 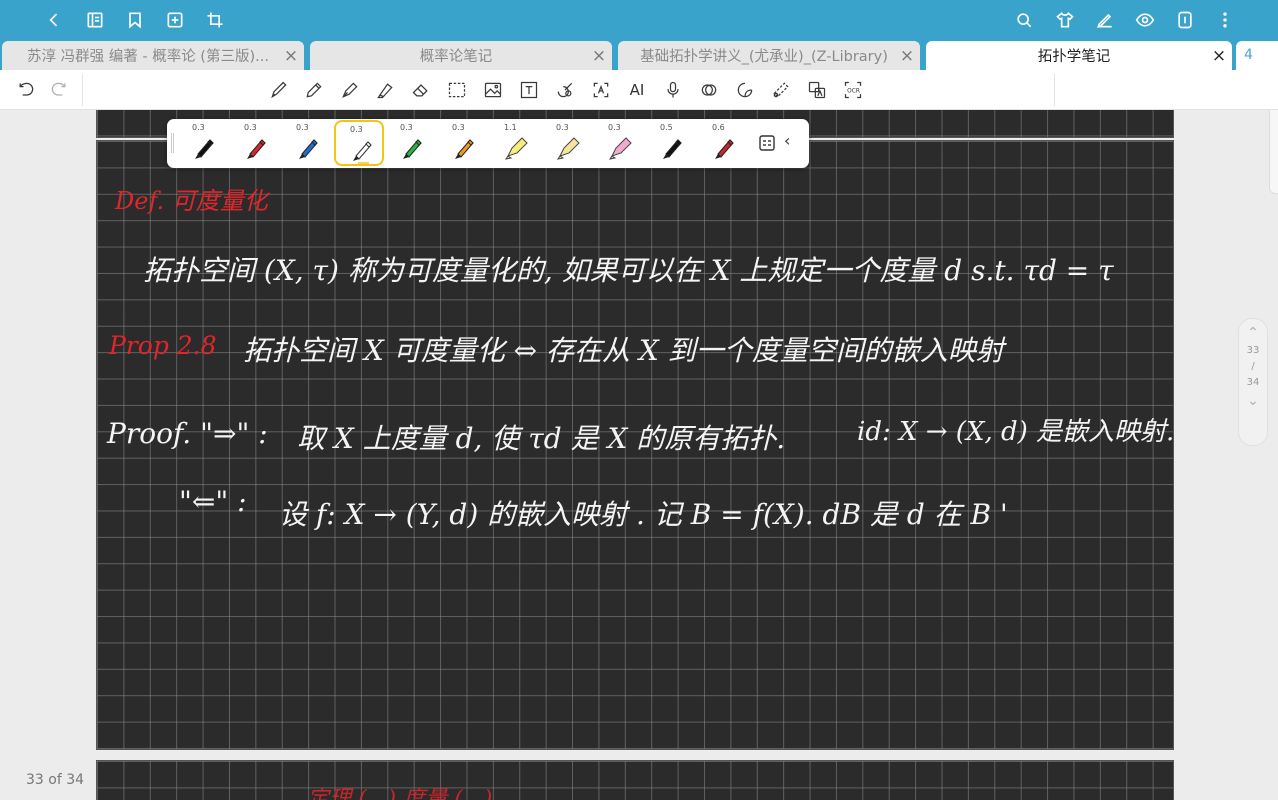 I want to click on pen-preset-11: 0.6, so click(x=723, y=143).